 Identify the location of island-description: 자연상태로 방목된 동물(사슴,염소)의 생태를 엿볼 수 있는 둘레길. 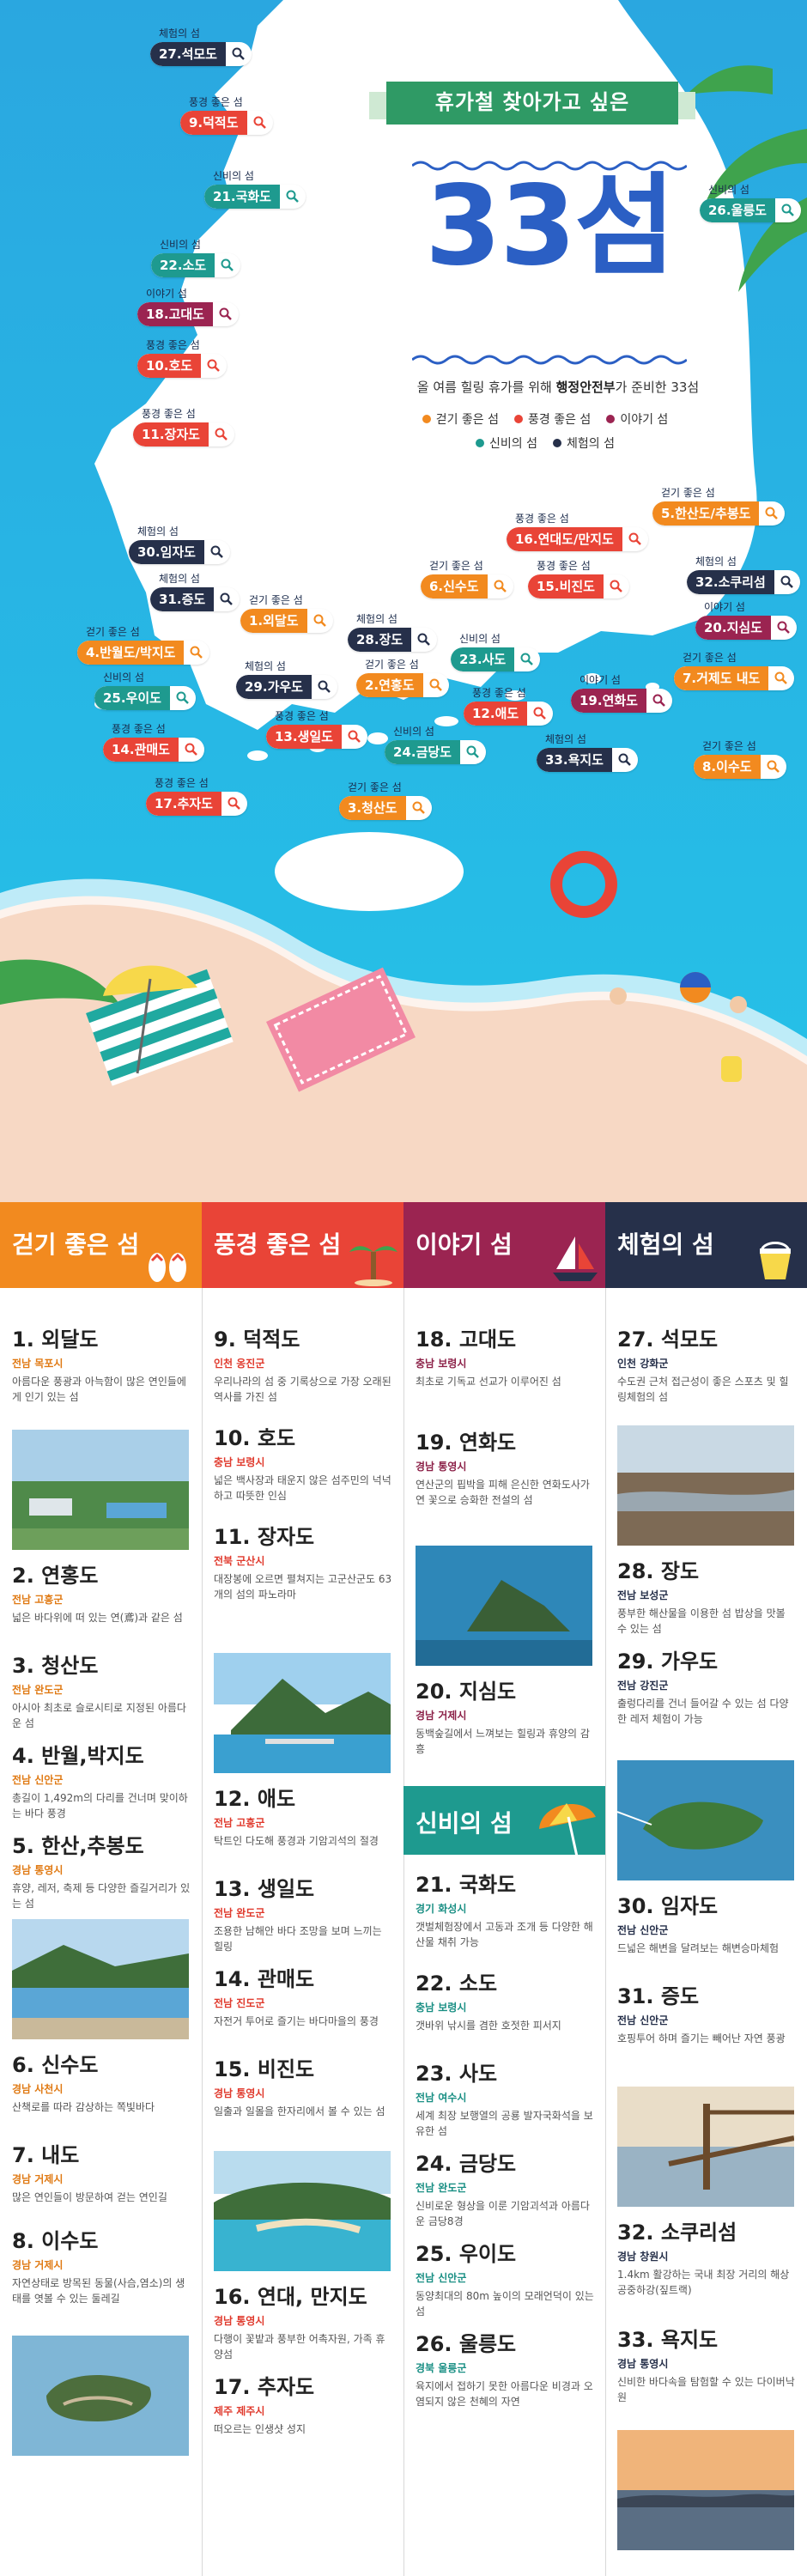
(98, 2291).